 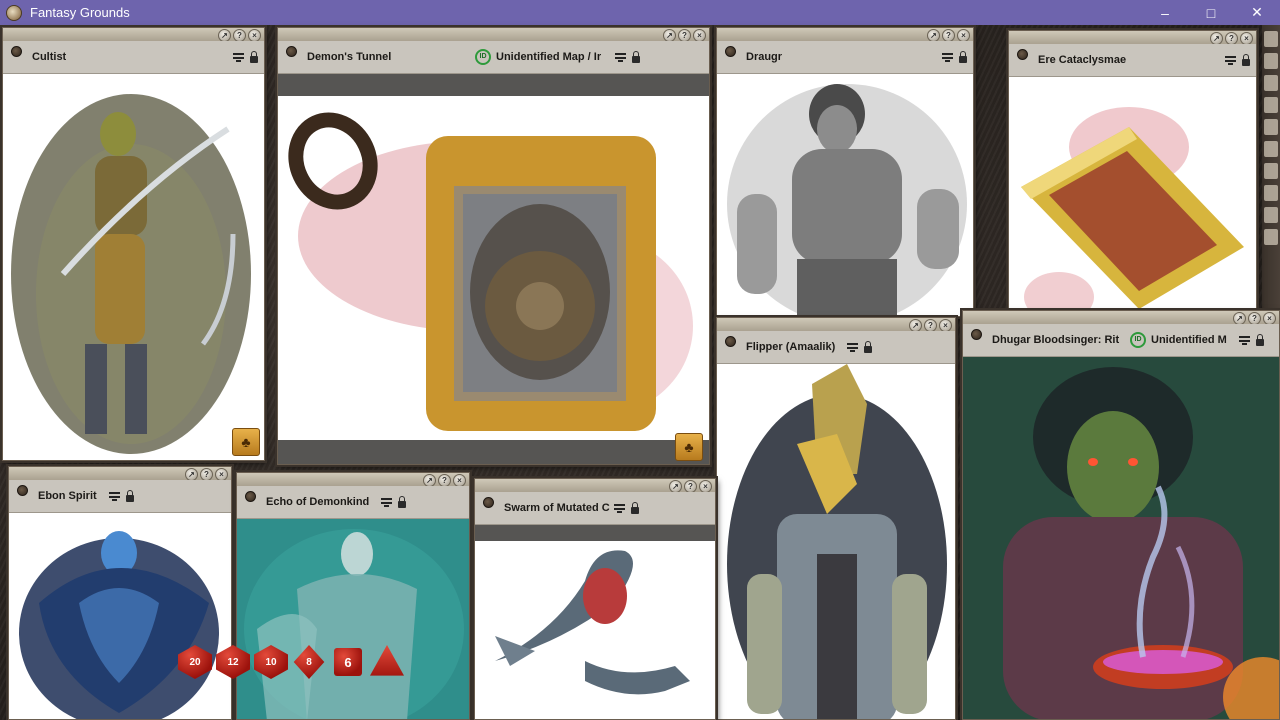 I want to click on window-title: Demon's Tunnel, so click(x=349, y=57).